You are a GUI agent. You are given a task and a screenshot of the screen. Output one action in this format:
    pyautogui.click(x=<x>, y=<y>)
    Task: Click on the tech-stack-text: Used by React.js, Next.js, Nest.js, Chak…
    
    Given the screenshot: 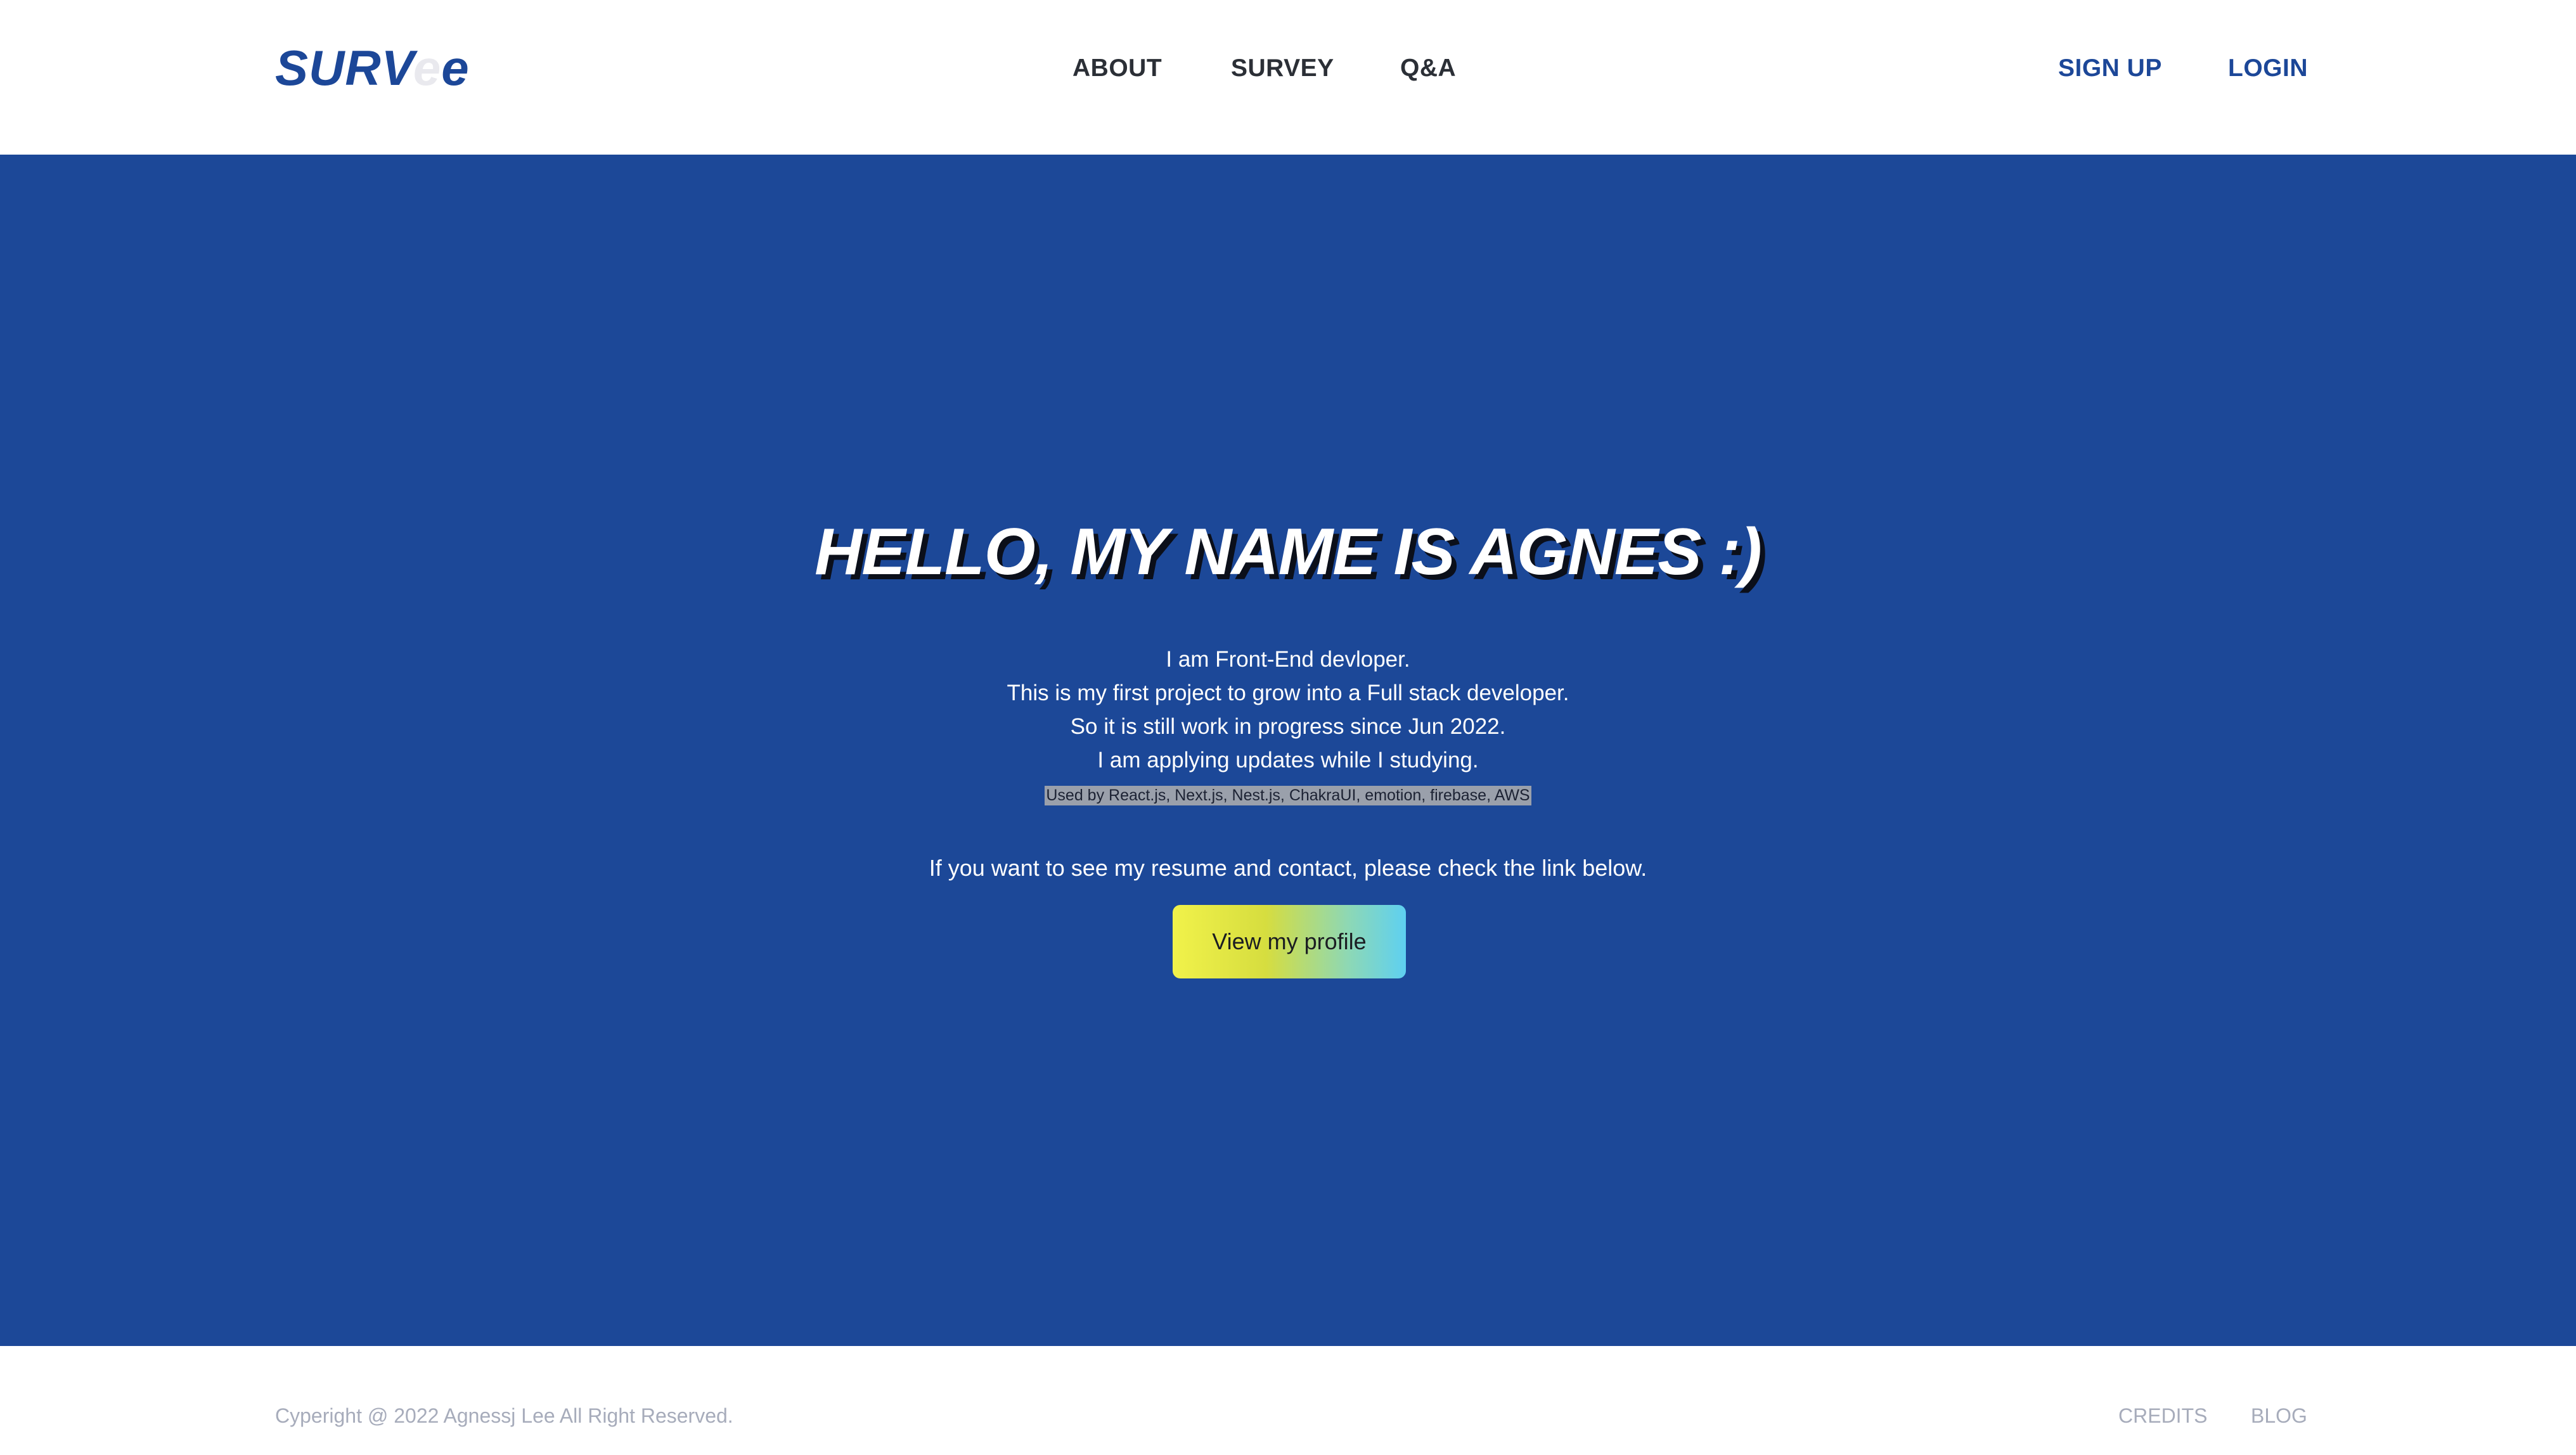 What is the action you would take?
    pyautogui.click(x=1288, y=795)
    